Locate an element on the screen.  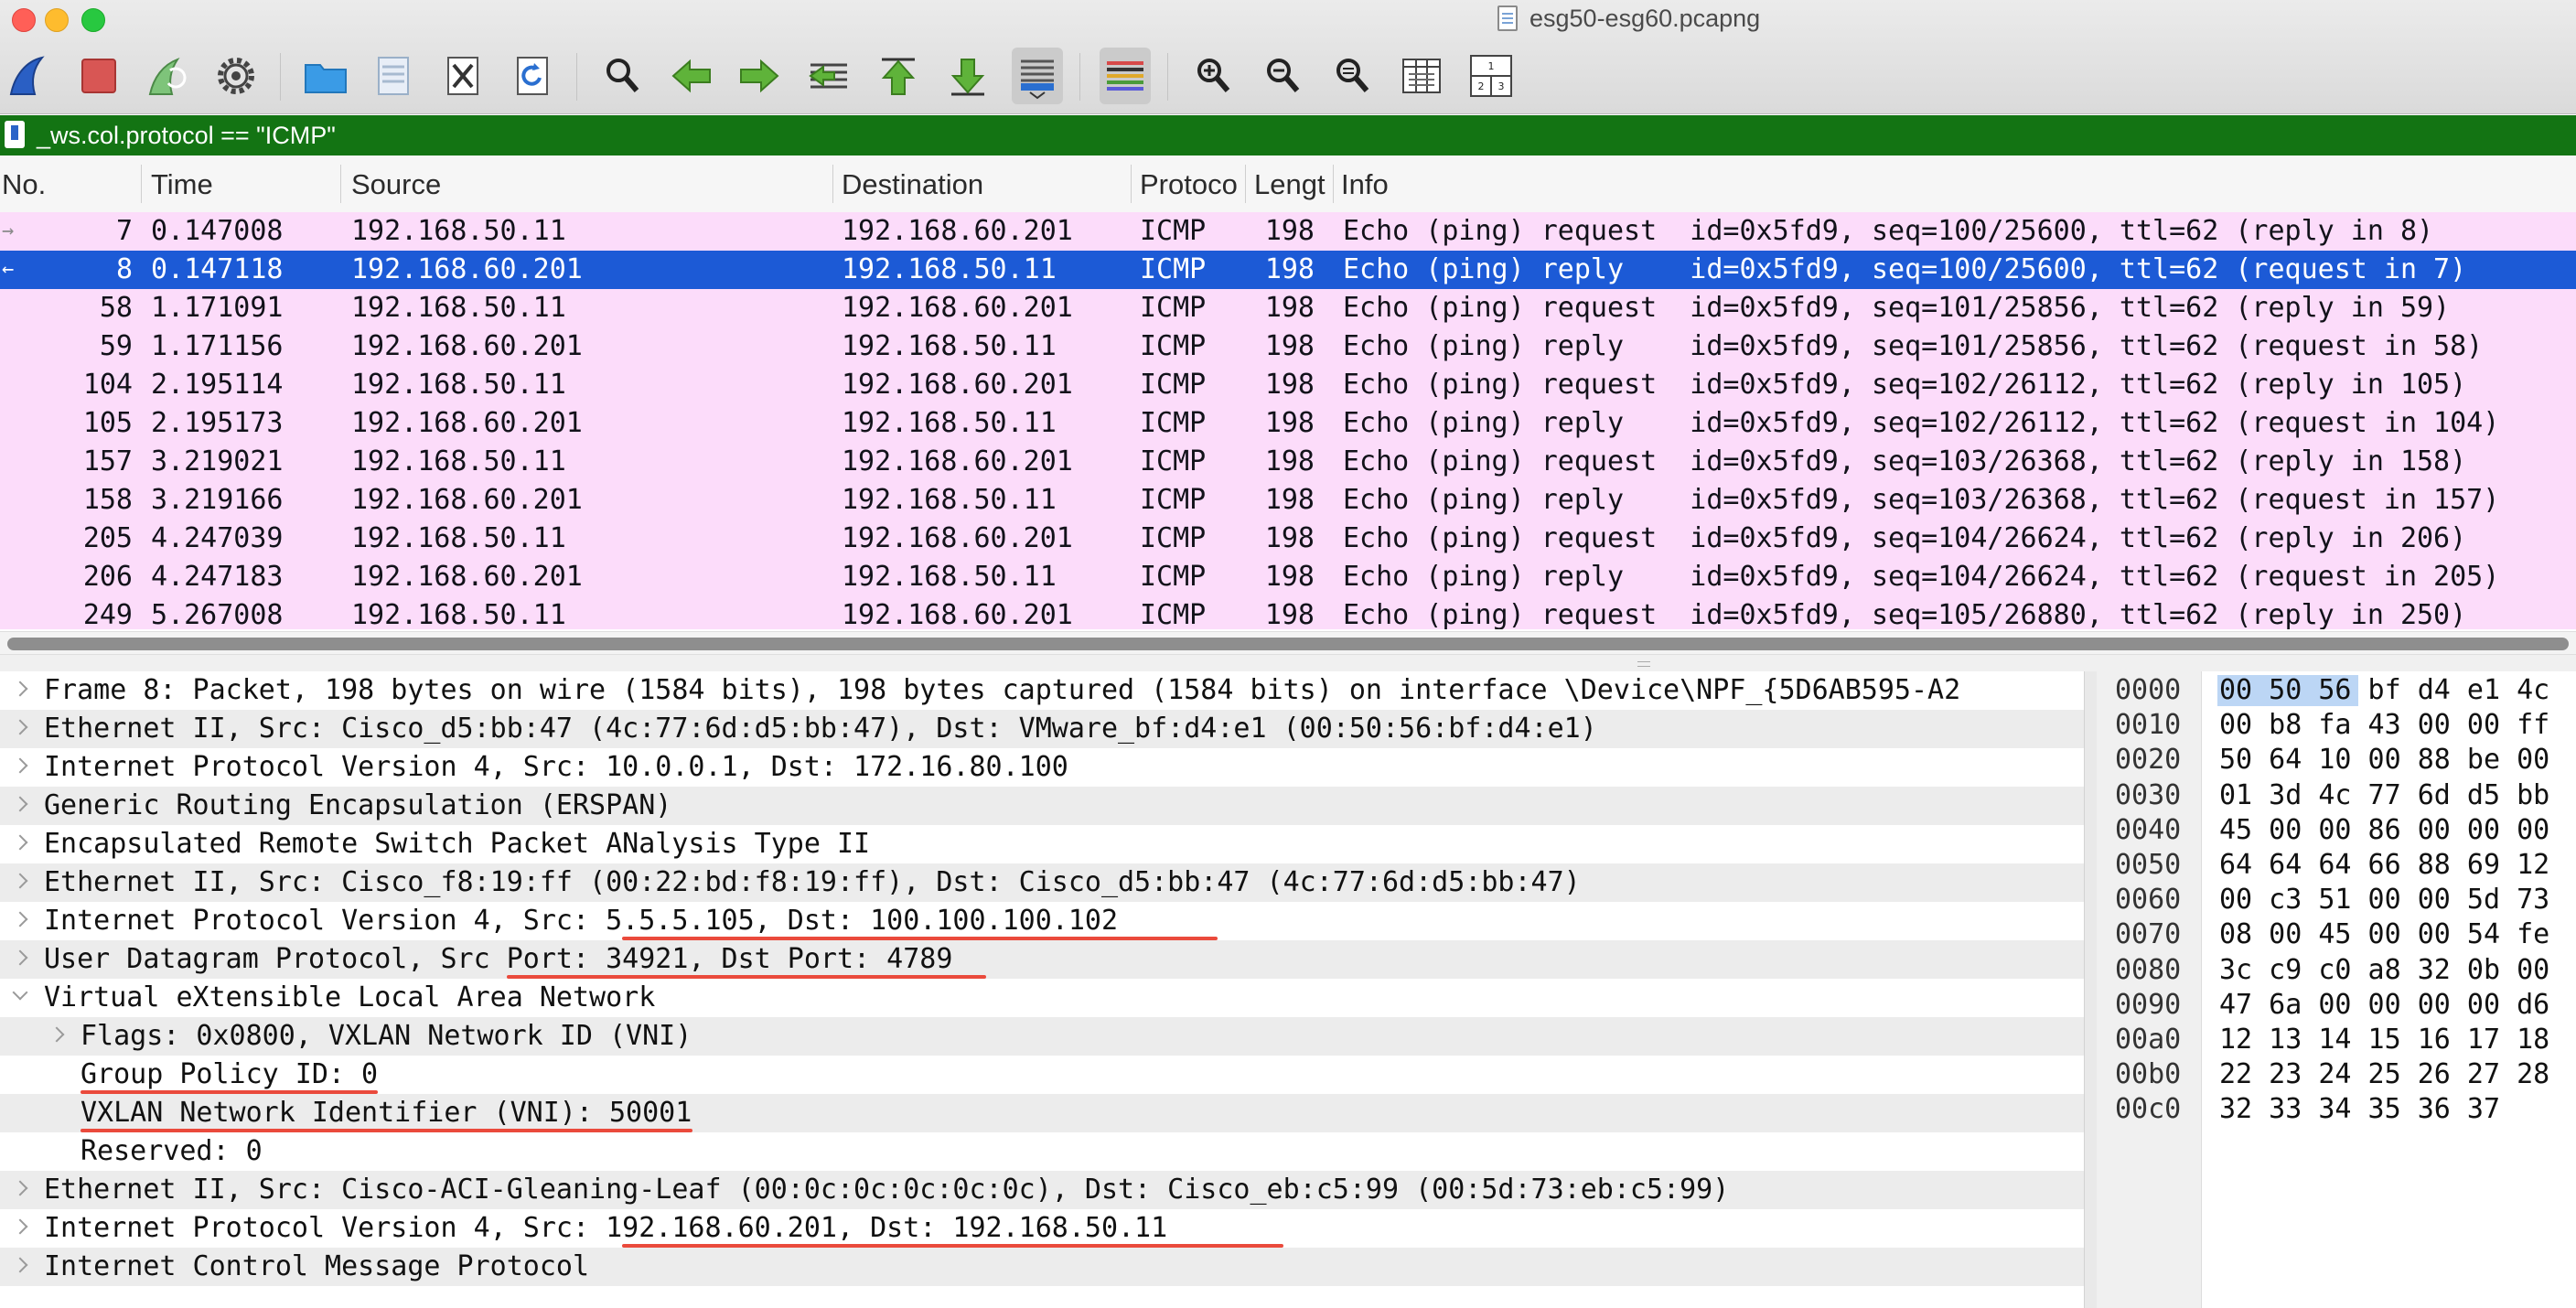
column-header-destination: Destination is located at coordinates (912, 184).